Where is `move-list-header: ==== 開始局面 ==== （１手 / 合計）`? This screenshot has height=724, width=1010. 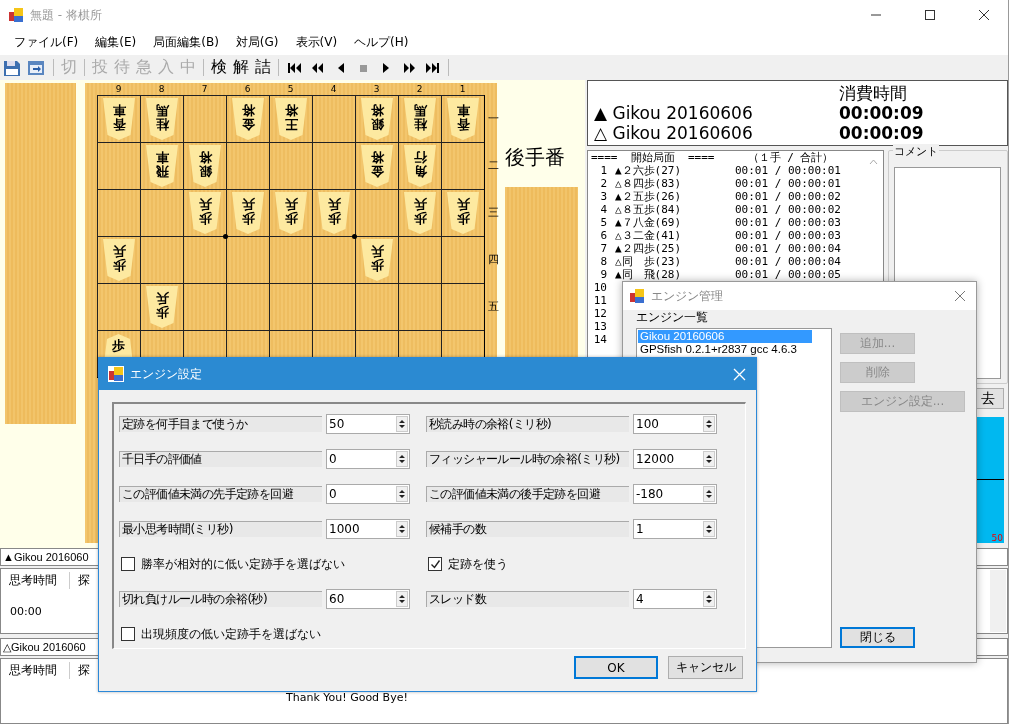
move-list-header: ==== 開始局面 ==== （１手 / 合計） is located at coordinates (712, 157).